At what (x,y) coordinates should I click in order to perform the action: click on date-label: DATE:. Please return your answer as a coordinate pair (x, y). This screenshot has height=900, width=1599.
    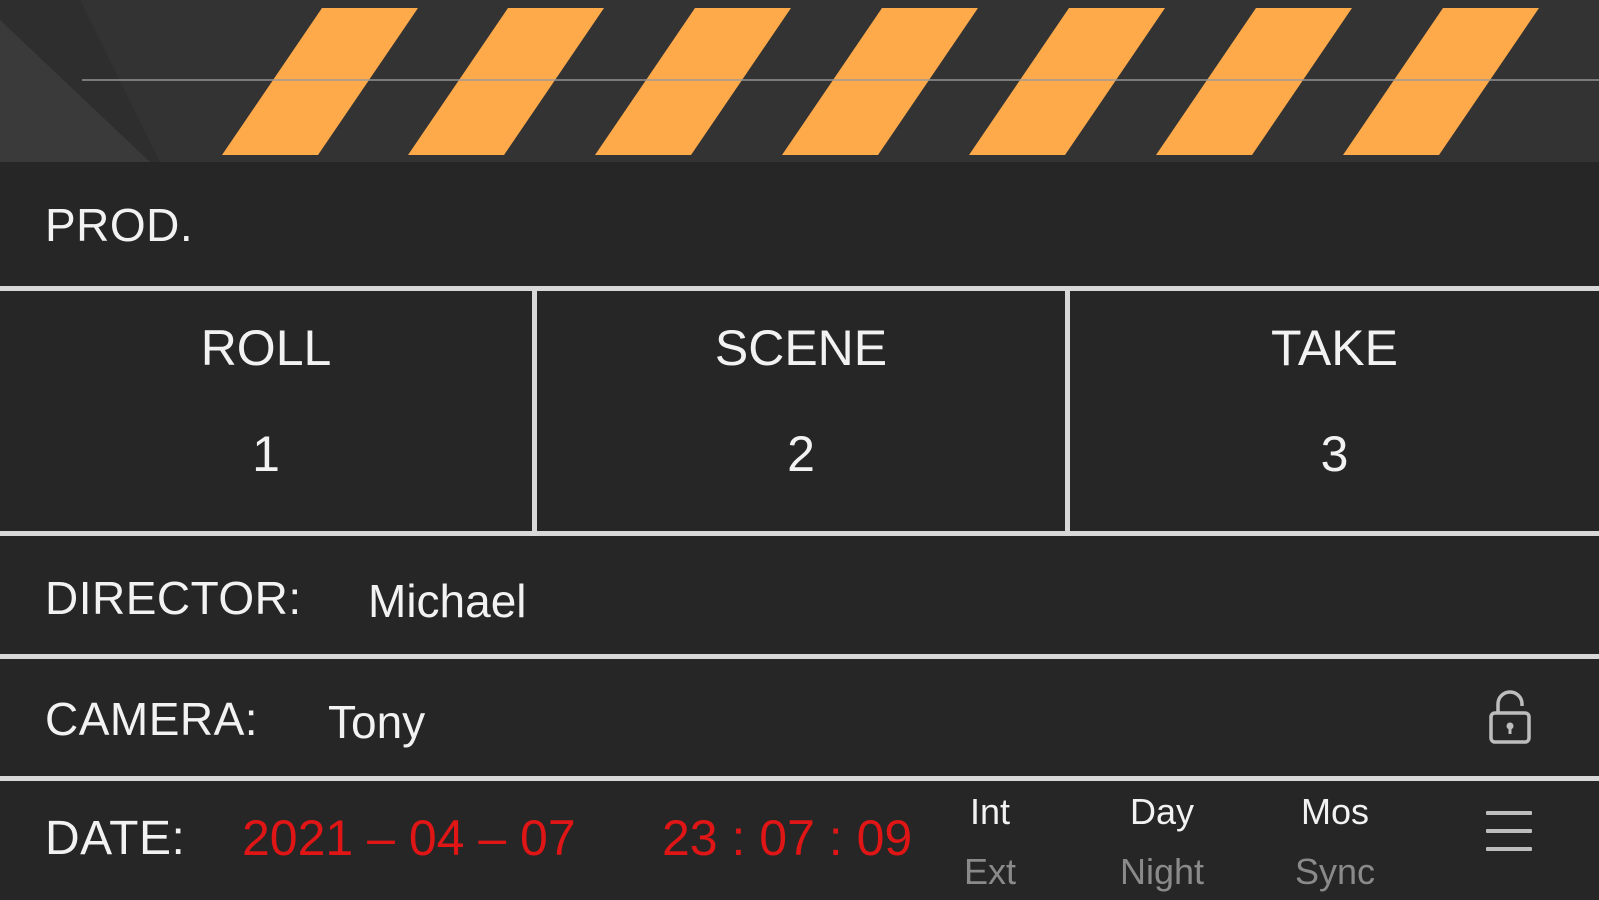
    Looking at the image, I should click on (115, 838).